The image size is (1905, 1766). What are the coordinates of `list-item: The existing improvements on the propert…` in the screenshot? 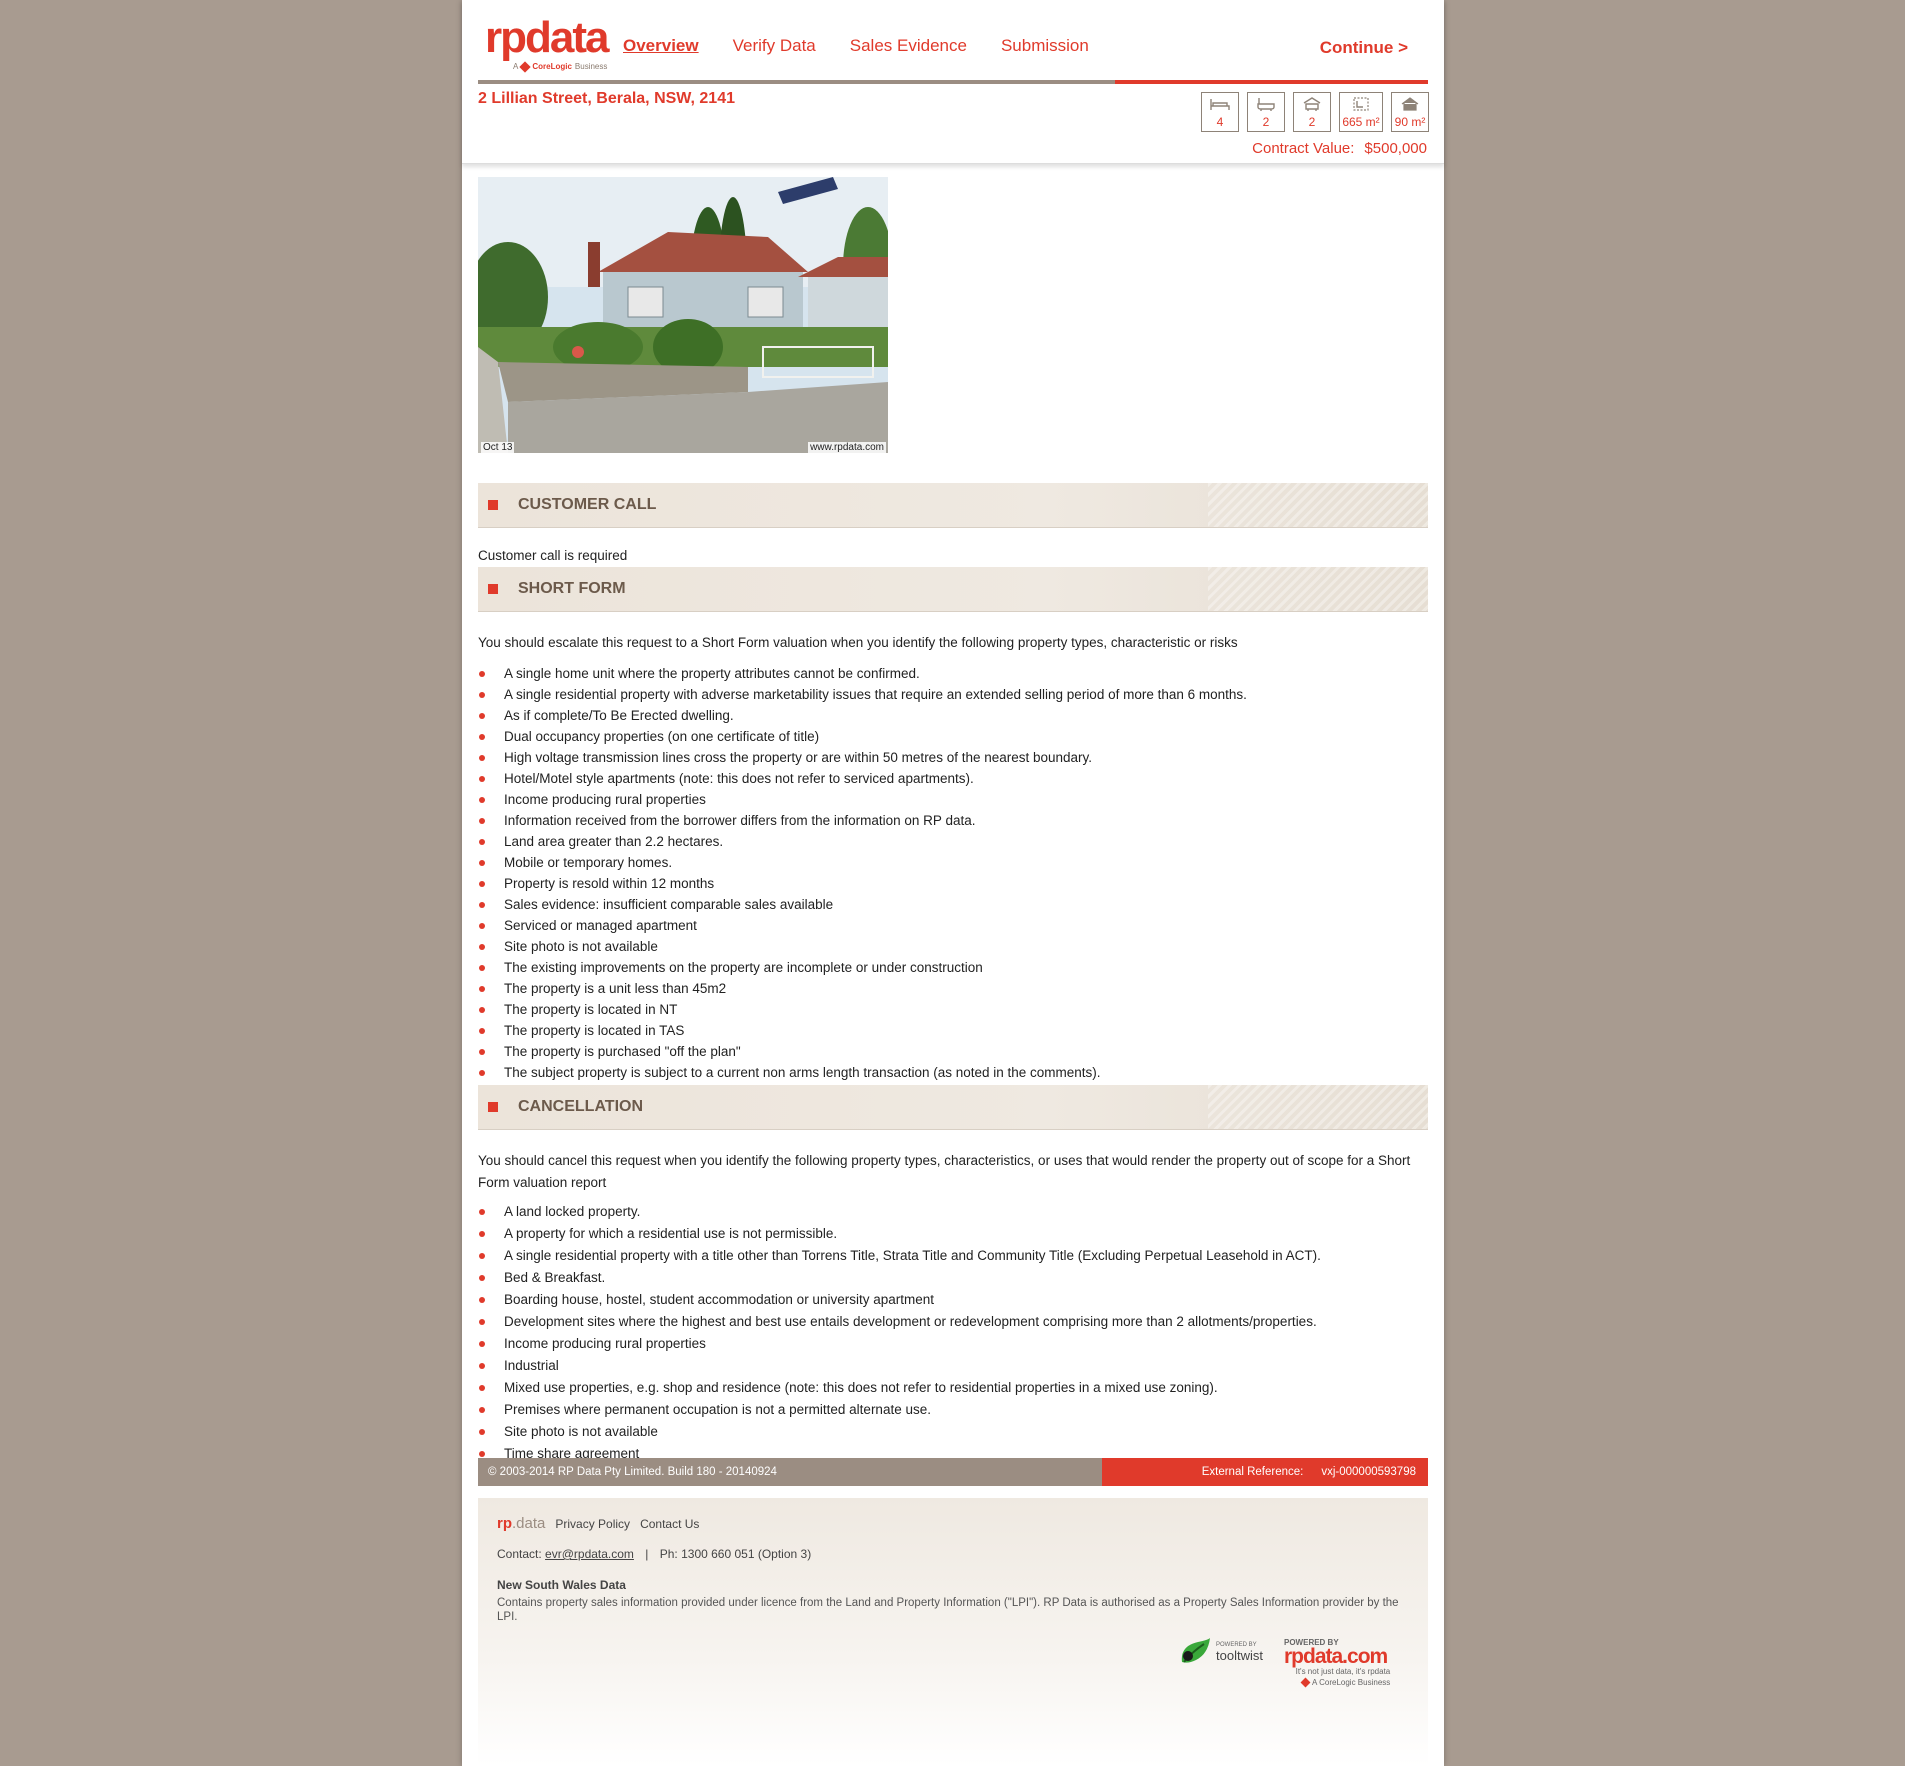 It's located at (953, 967).